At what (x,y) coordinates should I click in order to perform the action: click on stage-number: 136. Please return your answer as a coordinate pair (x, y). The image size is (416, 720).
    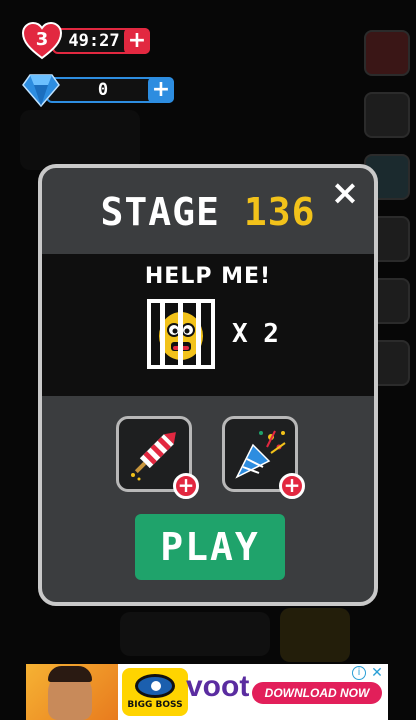
    Looking at the image, I should click on (279, 212).